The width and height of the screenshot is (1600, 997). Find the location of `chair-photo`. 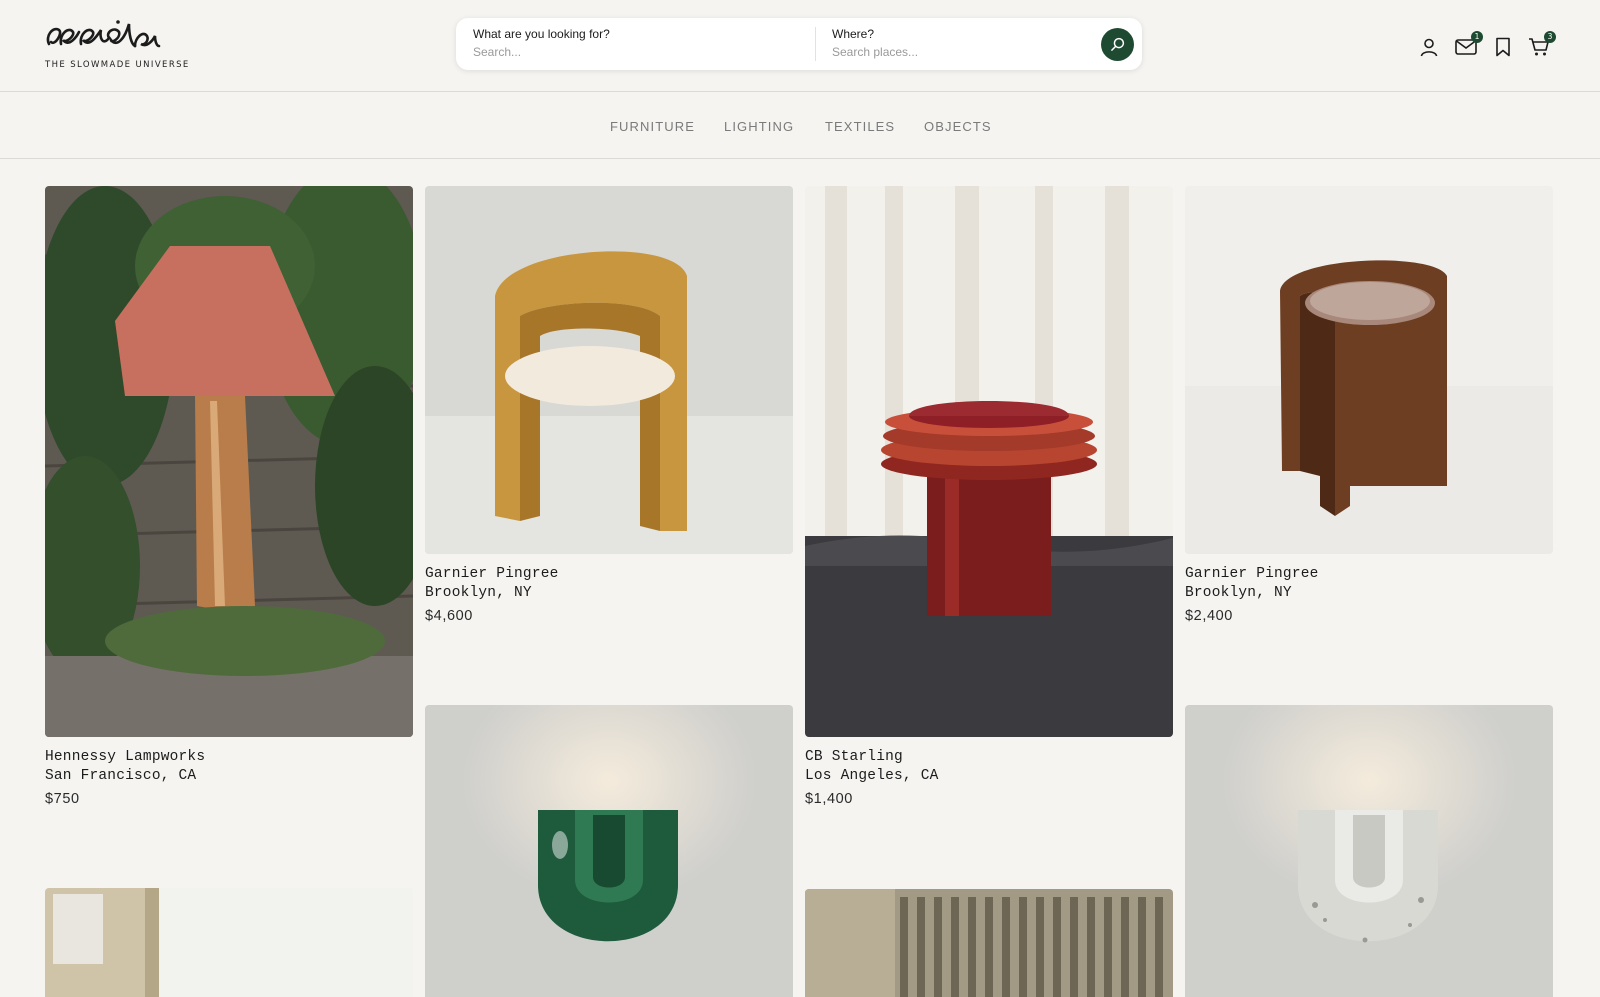

chair-photo is located at coordinates (609, 370).